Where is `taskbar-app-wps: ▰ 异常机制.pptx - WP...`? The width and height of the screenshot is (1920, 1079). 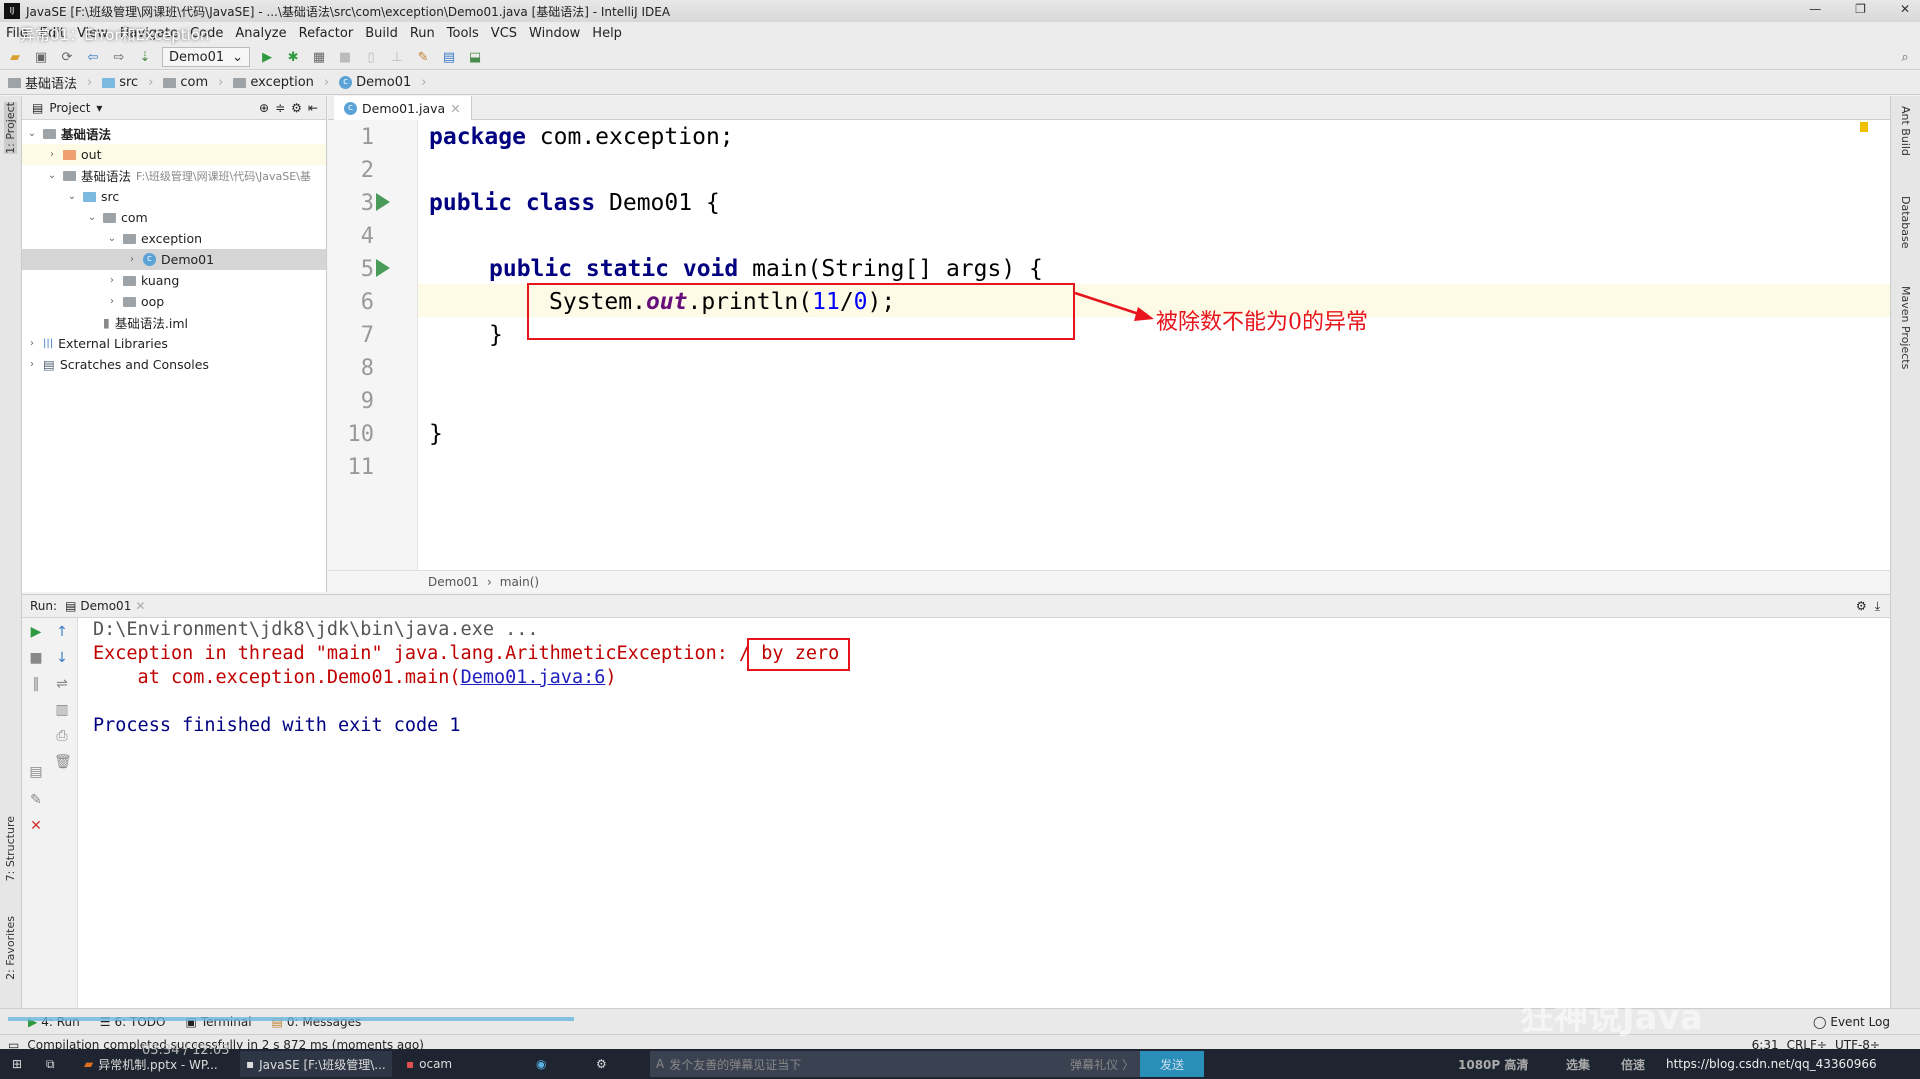
taskbar-app-wps: ▰ 异常机制.pptx - WP... is located at coordinates (151, 1064).